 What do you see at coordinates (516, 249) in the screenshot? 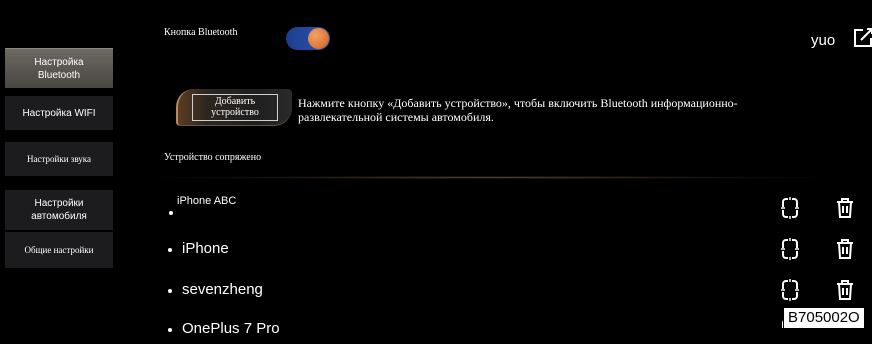
I see `device-row: iPhone` at bounding box center [516, 249].